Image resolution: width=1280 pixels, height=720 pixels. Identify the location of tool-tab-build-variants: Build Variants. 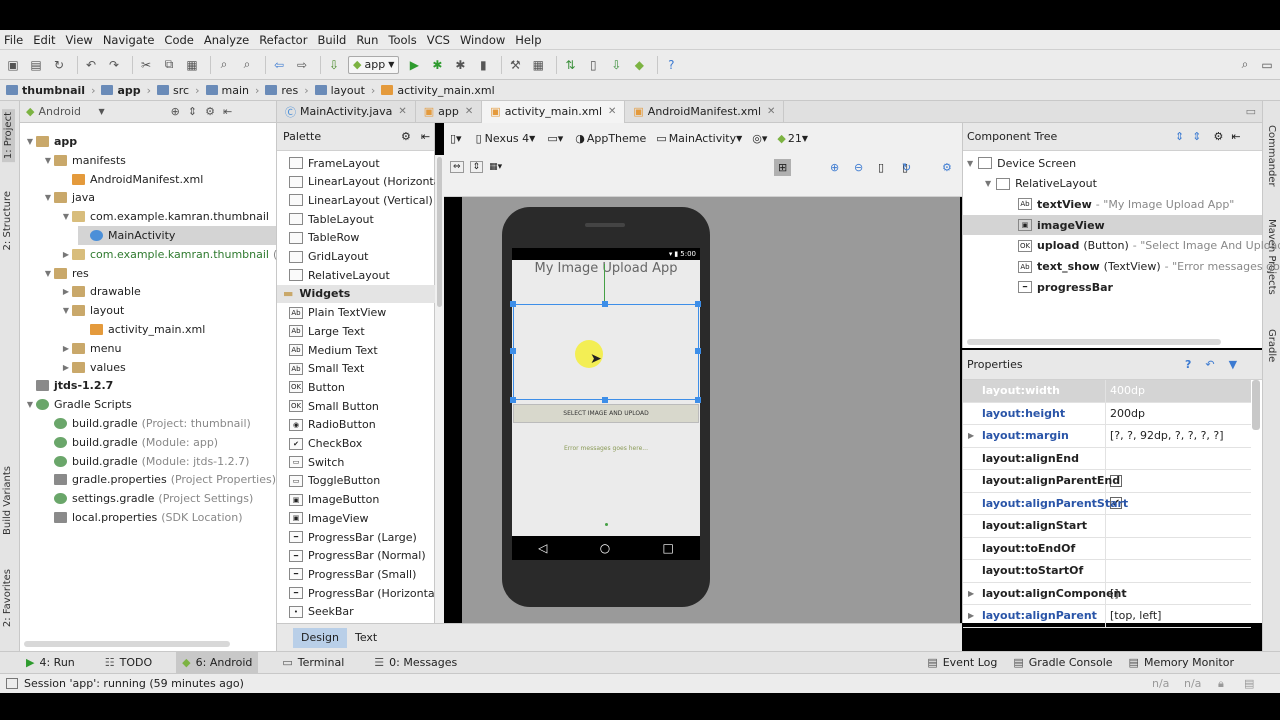
(7, 500).